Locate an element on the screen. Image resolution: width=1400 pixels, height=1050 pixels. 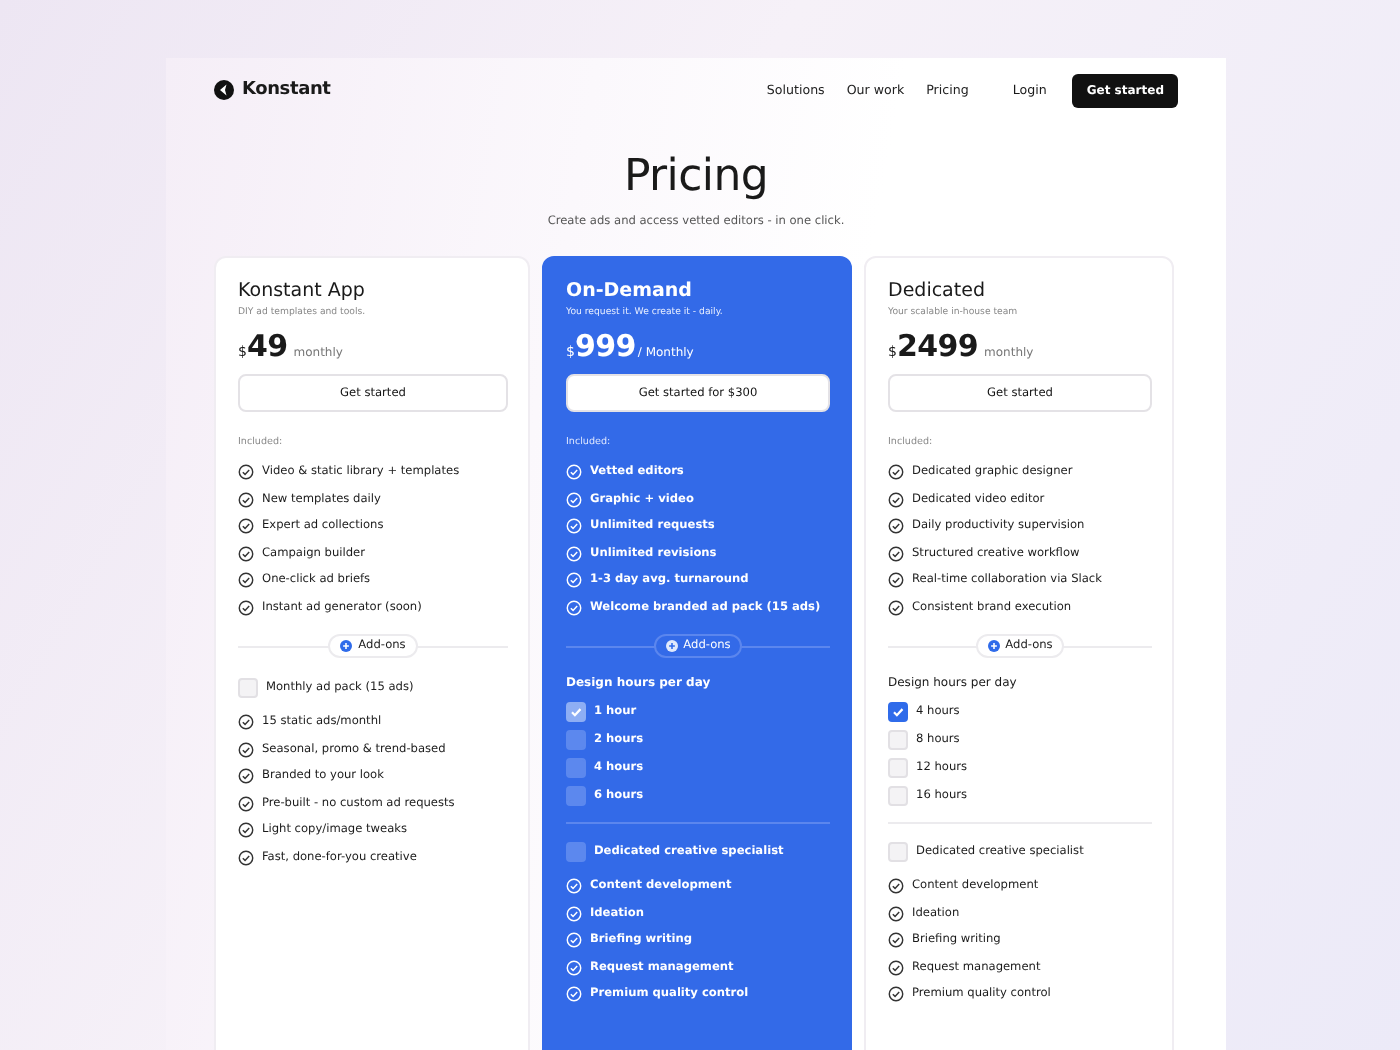
plan-name: Dedicated is located at coordinates (937, 291).